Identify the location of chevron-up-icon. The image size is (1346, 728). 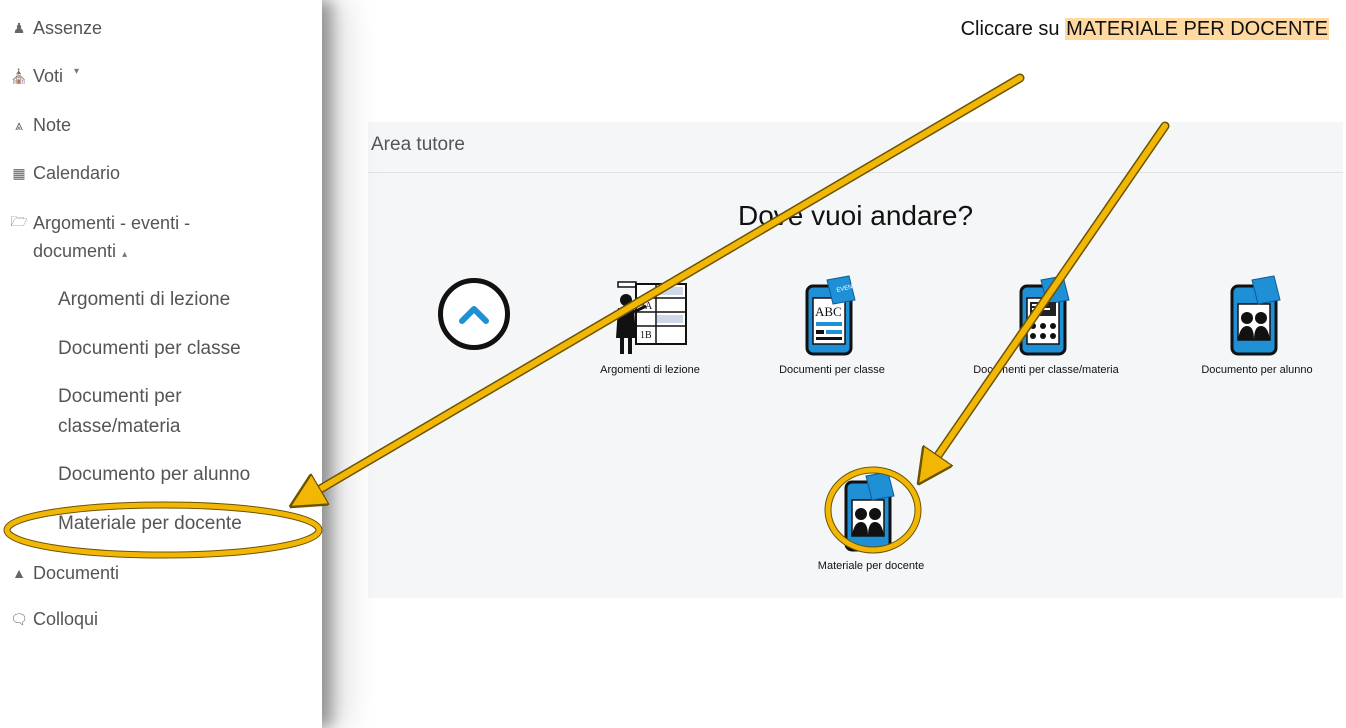
(474, 315).